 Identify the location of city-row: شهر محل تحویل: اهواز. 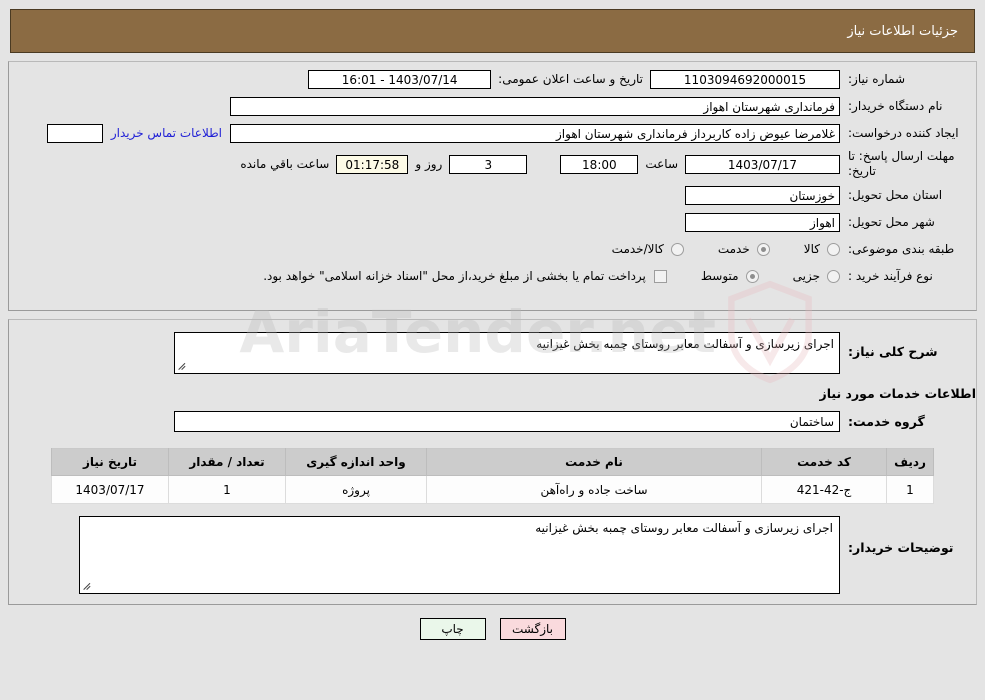
(492, 222).